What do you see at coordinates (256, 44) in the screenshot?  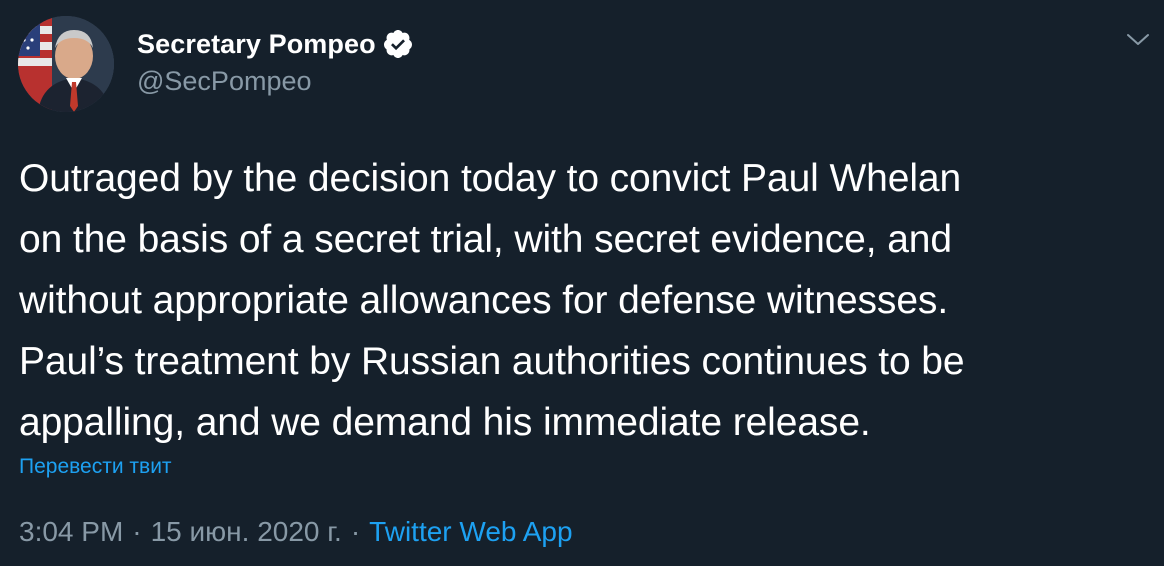 I see `author-display-name: Secretary Pompeo` at bounding box center [256, 44].